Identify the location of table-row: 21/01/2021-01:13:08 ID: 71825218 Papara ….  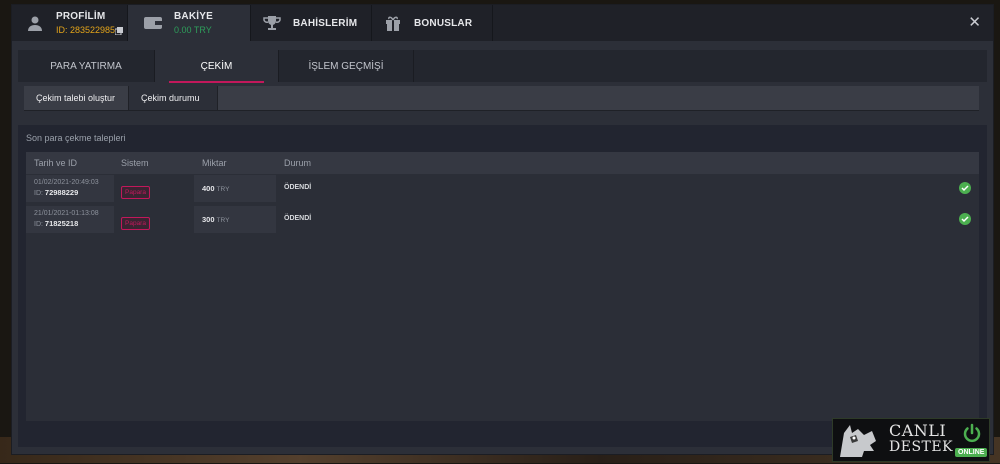
(502, 219).